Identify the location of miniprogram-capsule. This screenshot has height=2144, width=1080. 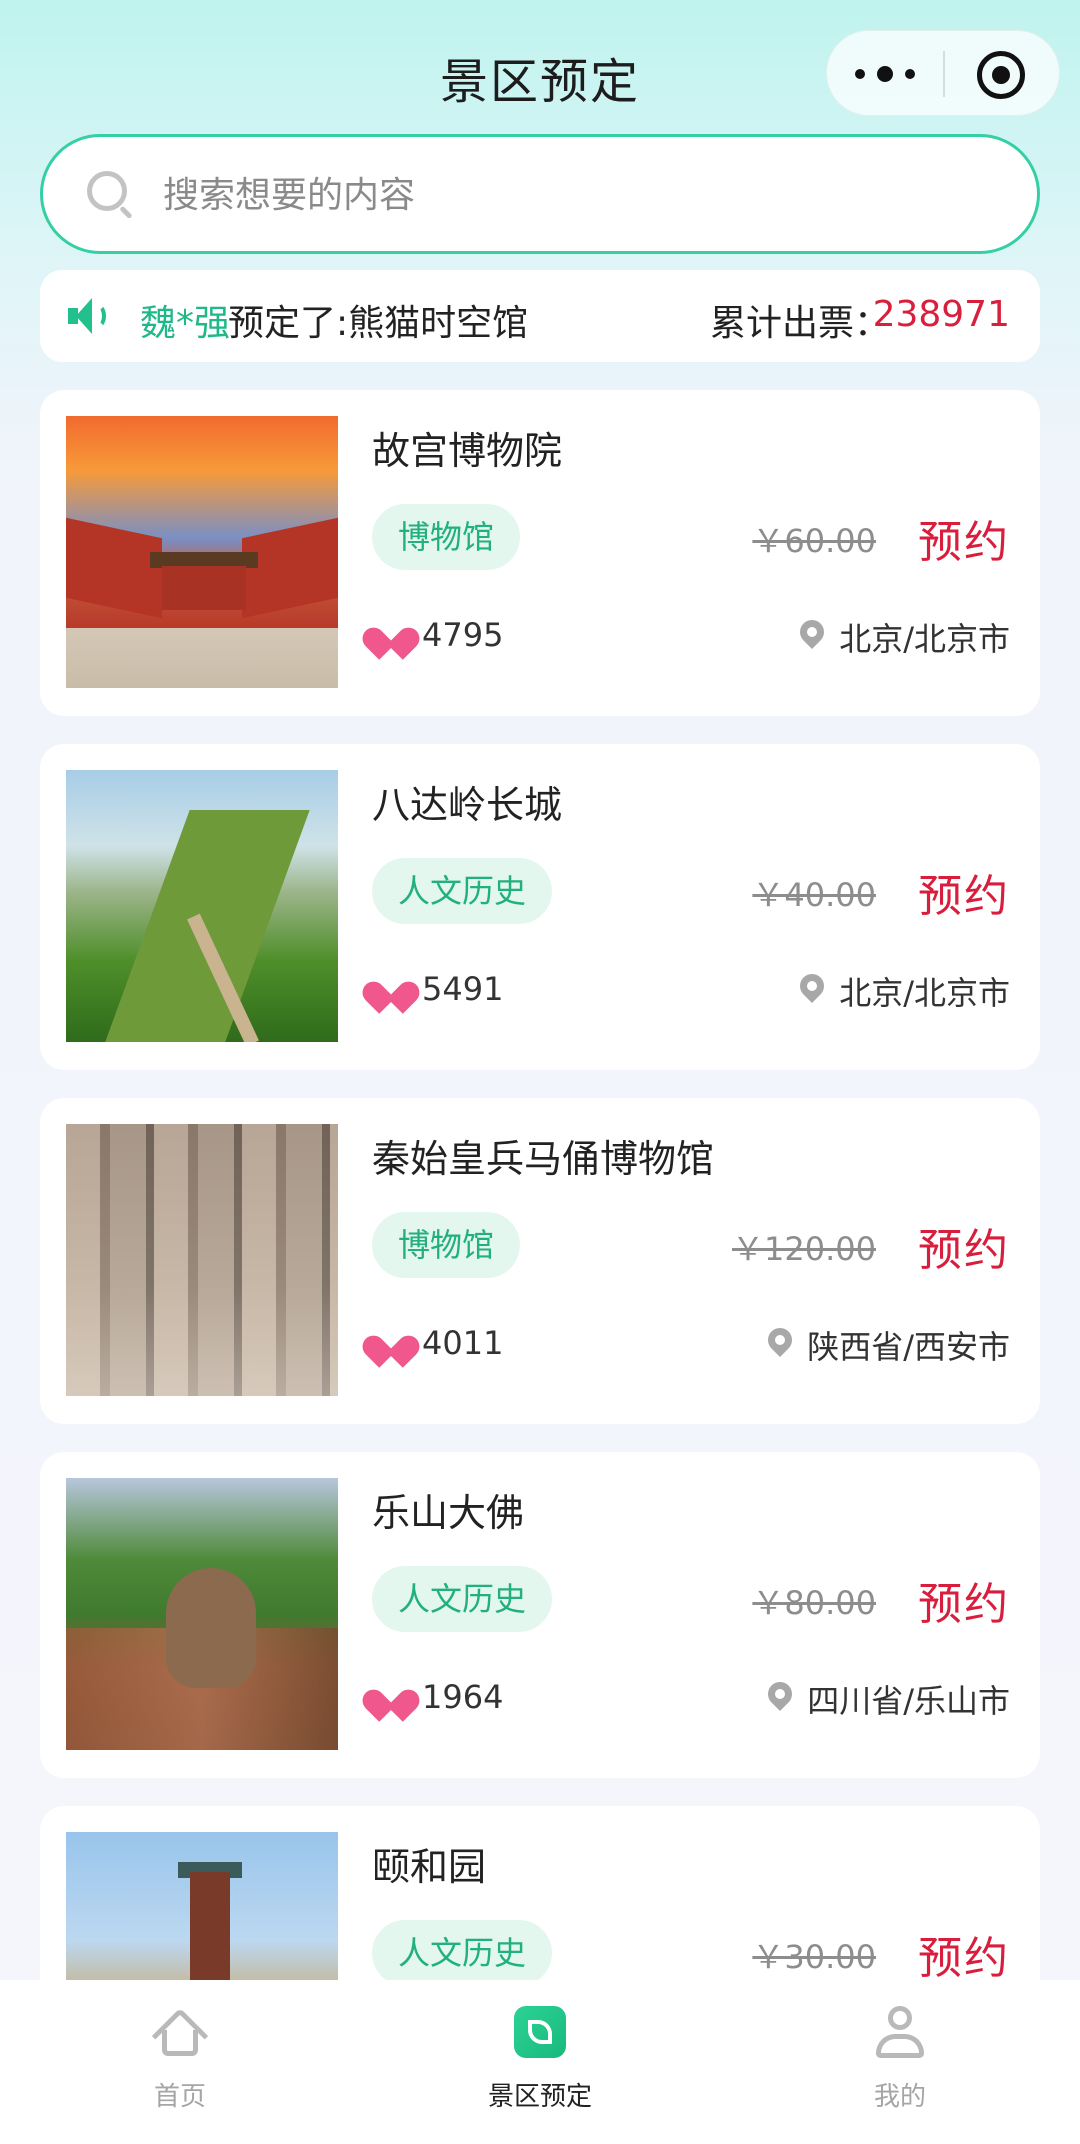
(943, 73).